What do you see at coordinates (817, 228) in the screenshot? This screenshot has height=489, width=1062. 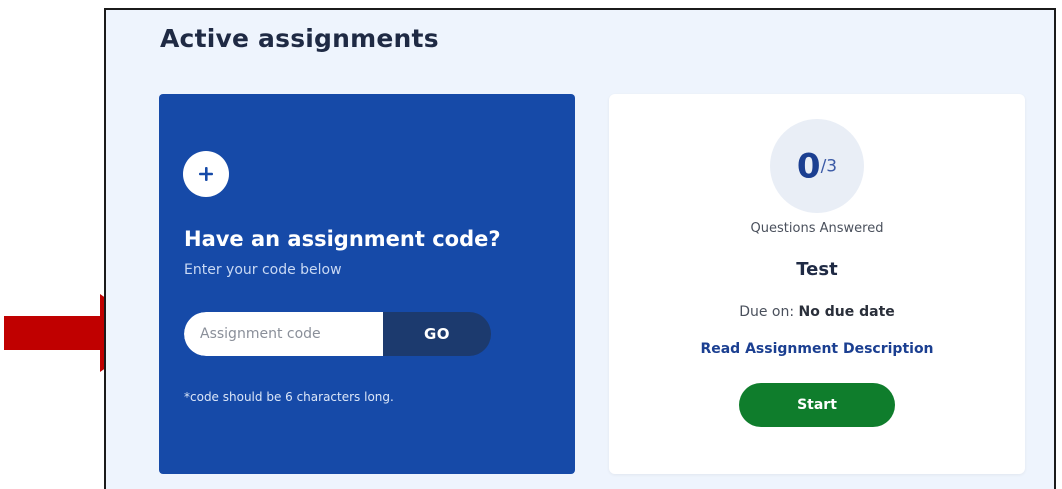 I see `questions-answered-label: Questions Answered` at bounding box center [817, 228].